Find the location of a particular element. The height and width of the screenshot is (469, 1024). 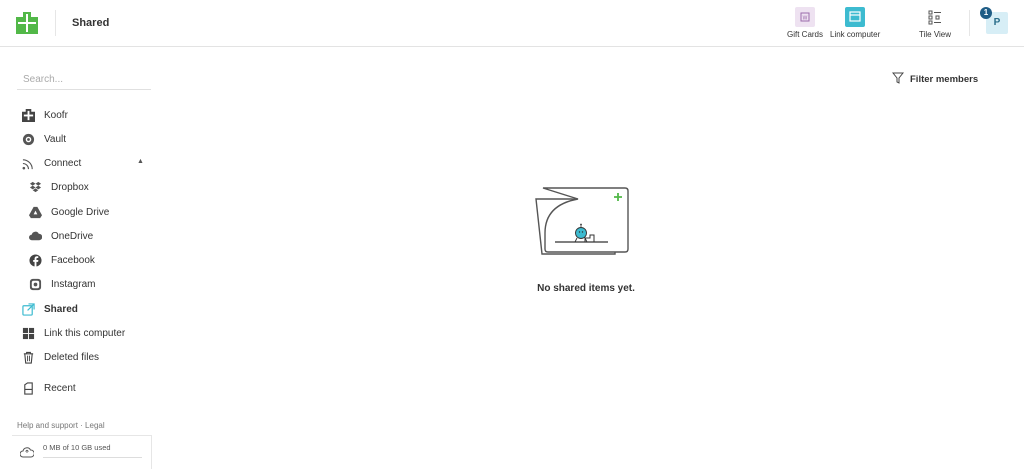

search-input is located at coordinates (84, 80).